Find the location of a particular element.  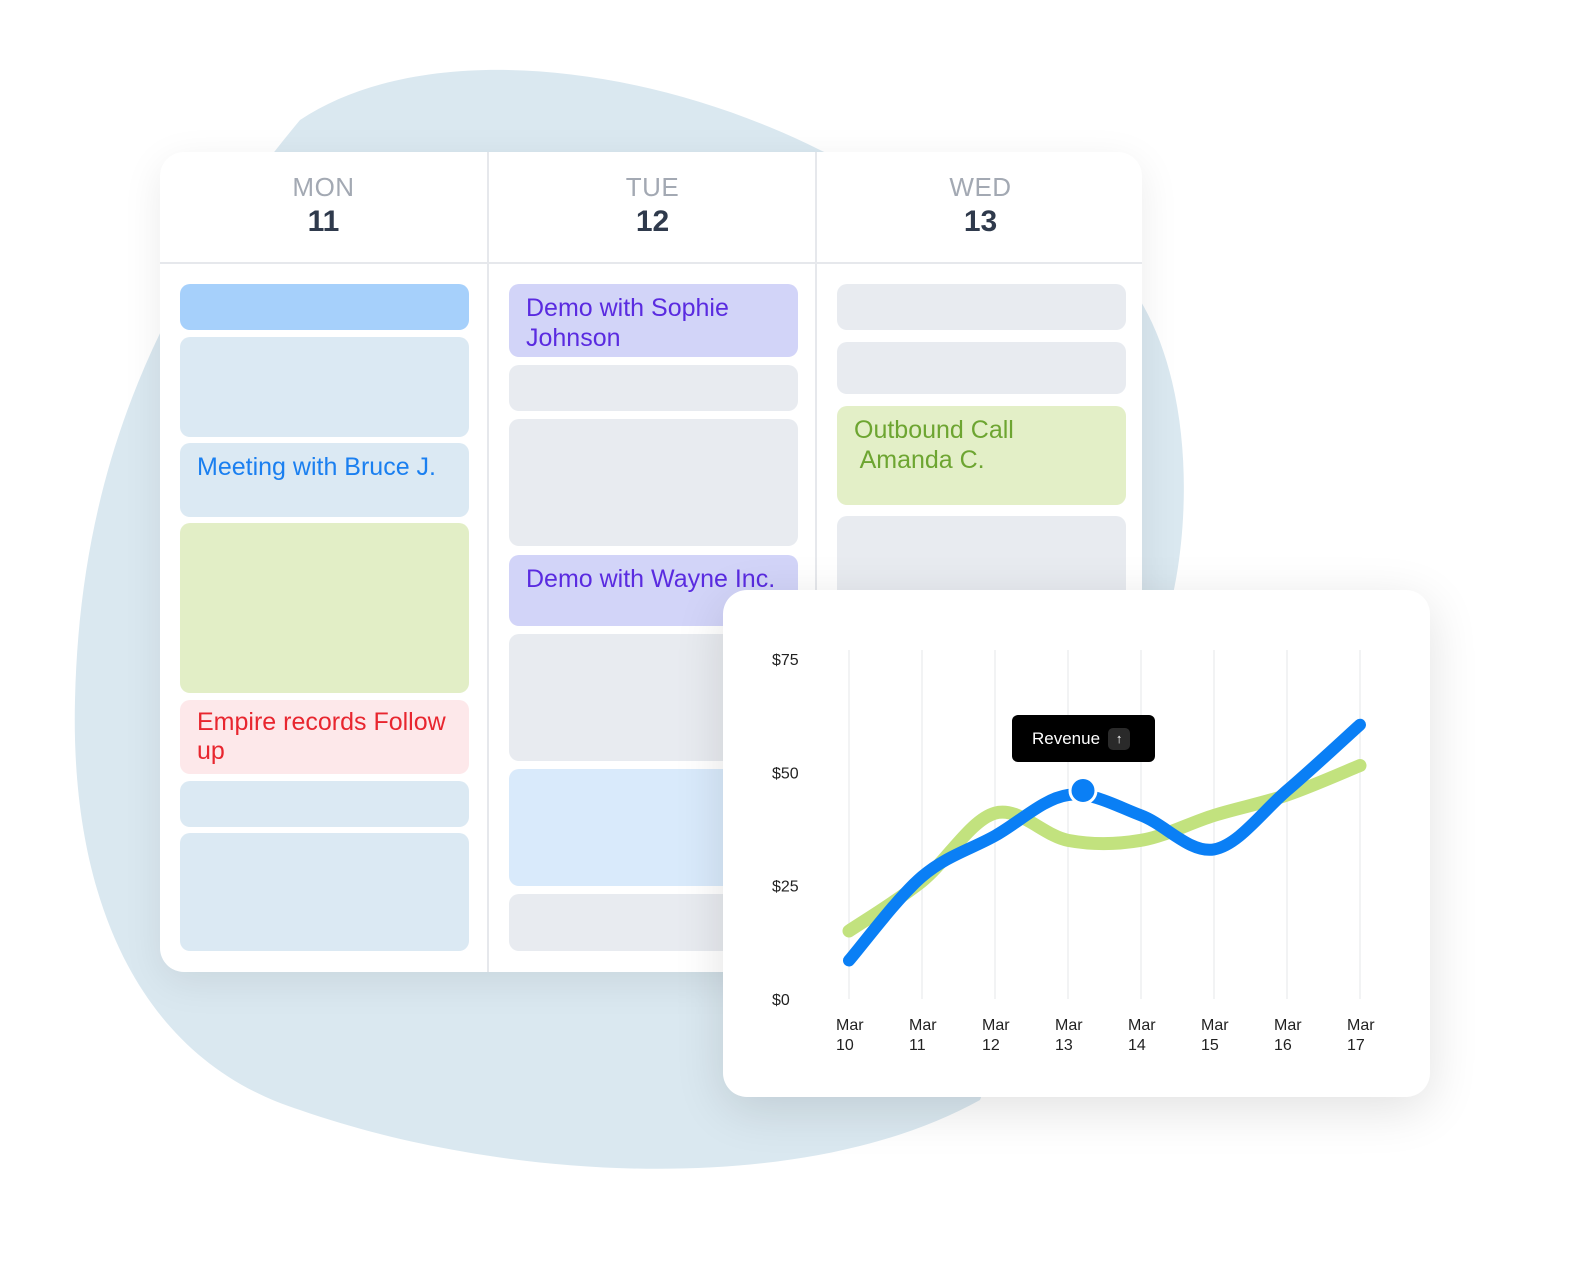

x-tick-label: Mar 16 is located at coordinates (1288, 1035).